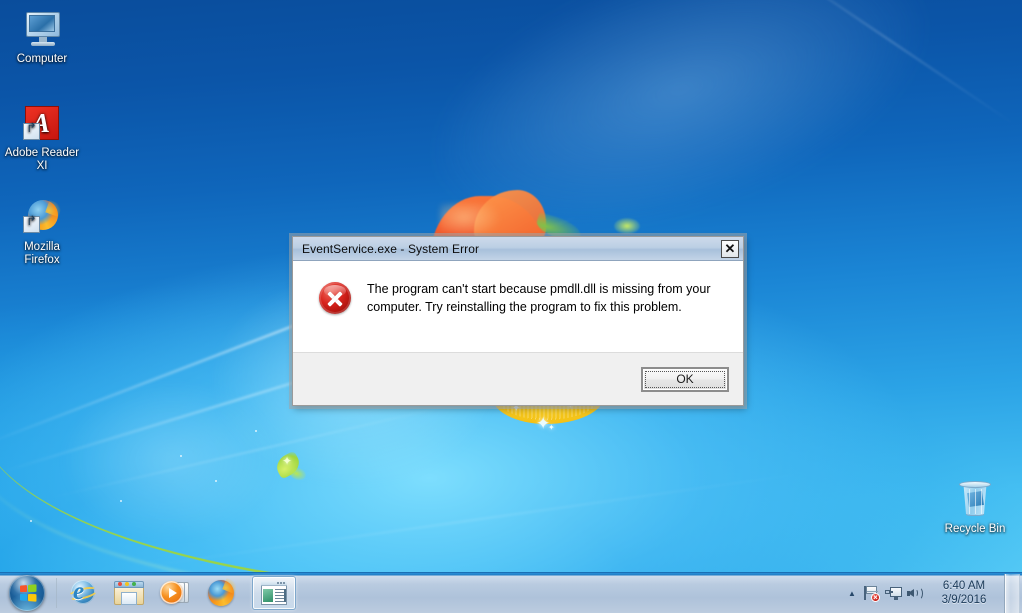 This screenshot has height=613, width=1022. I want to click on taskbar-item-windows-media-player, so click(175, 593).